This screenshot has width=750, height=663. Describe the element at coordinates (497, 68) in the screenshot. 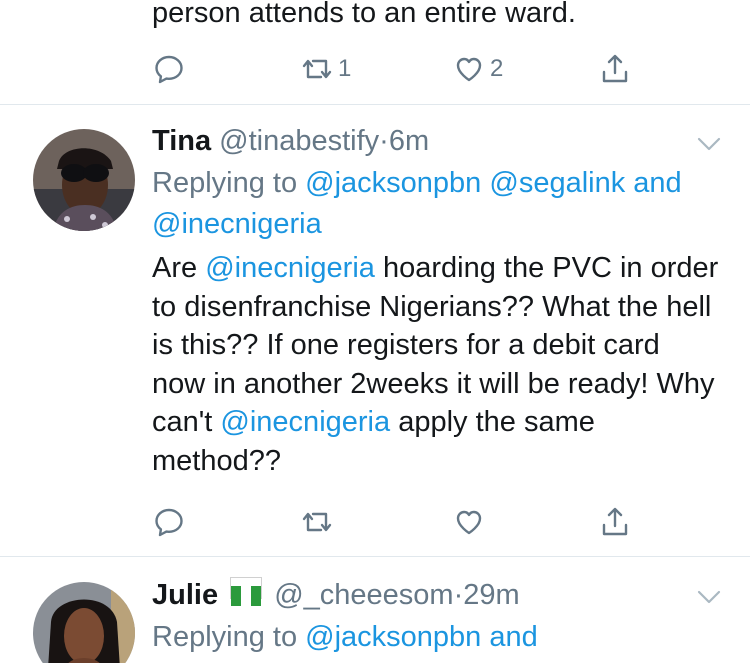

I see `like-count: 2` at that location.